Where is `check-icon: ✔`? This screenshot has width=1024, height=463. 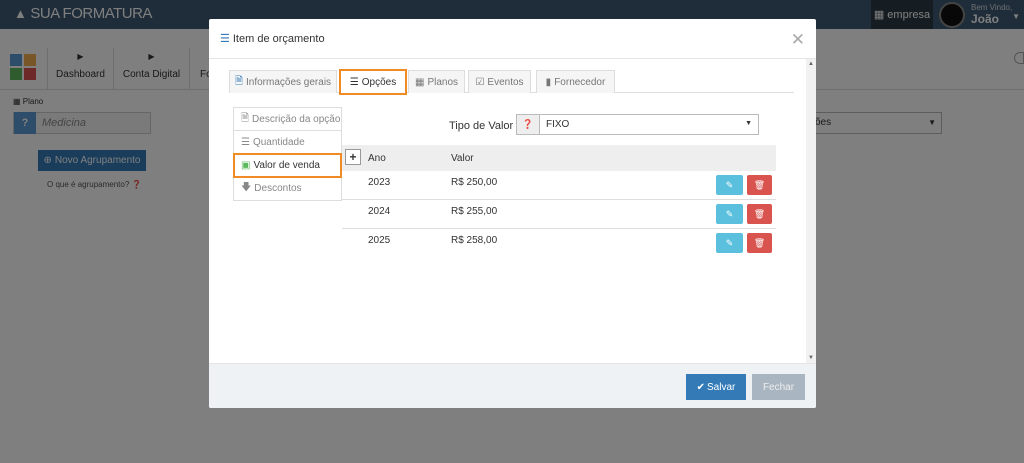
check-icon: ✔ is located at coordinates (701, 387).